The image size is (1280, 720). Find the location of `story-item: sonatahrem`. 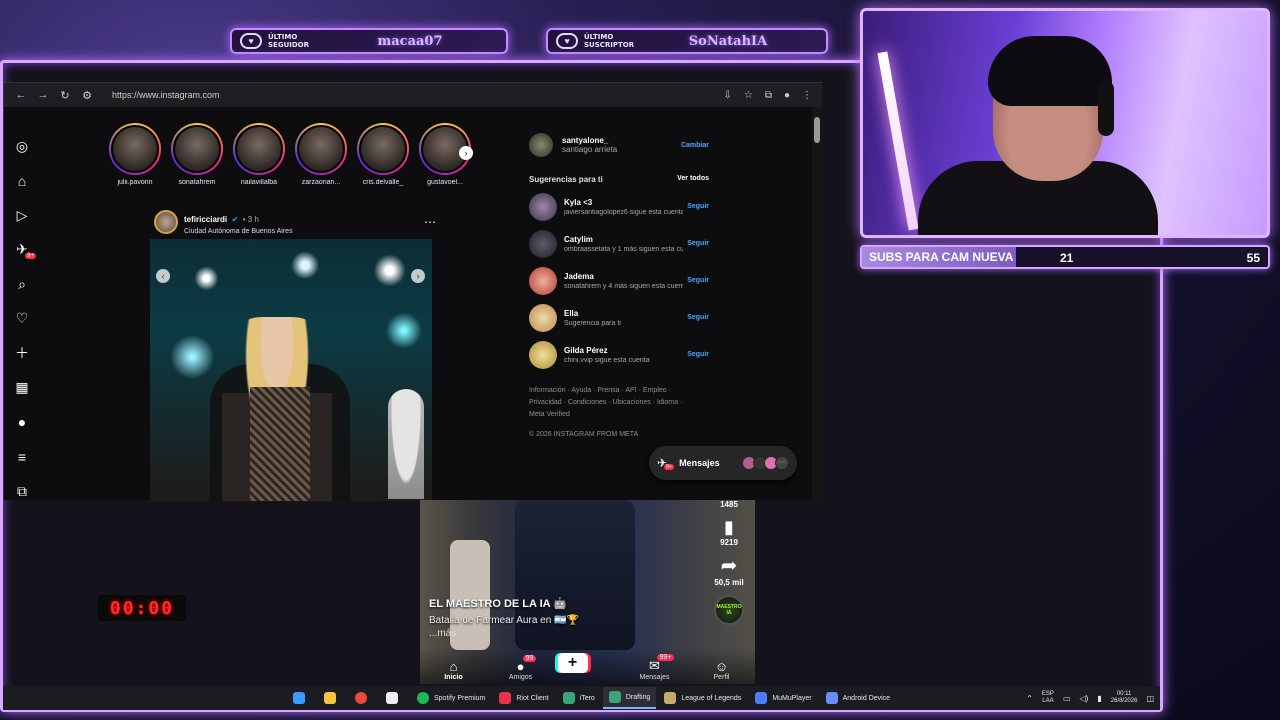

story-item: sonatahrem is located at coordinates (197, 154).